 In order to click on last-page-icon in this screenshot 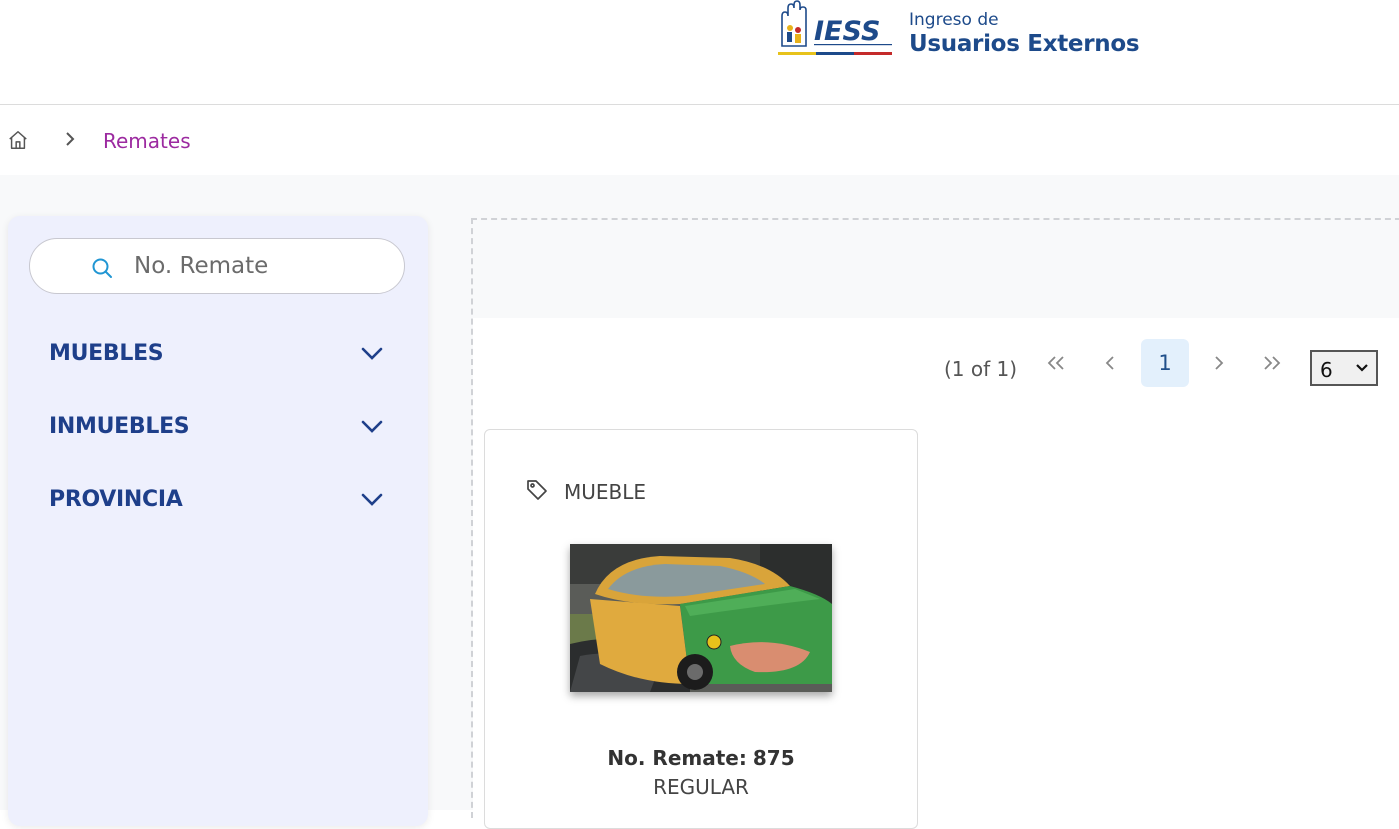, I will do `click(1272, 363)`.